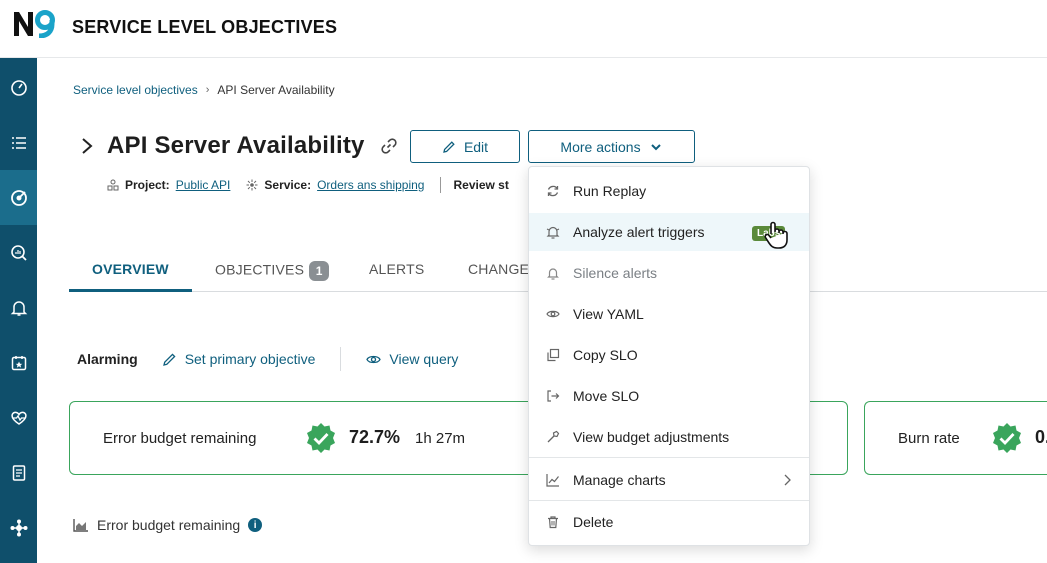  What do you see at coordinates (669, 191) in the screenshot?
I see `menu-item-run-replay: Run Replay` at bounding box center [669, 191].